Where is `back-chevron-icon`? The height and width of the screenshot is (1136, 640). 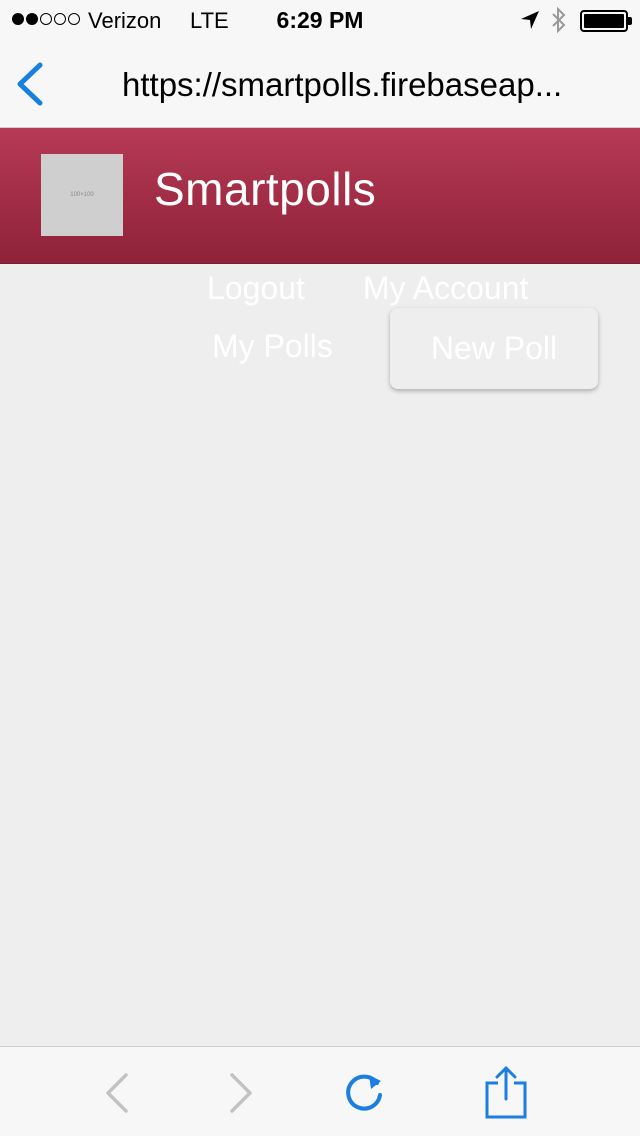 back-chevron-icon is located at coordinates (31, 84).